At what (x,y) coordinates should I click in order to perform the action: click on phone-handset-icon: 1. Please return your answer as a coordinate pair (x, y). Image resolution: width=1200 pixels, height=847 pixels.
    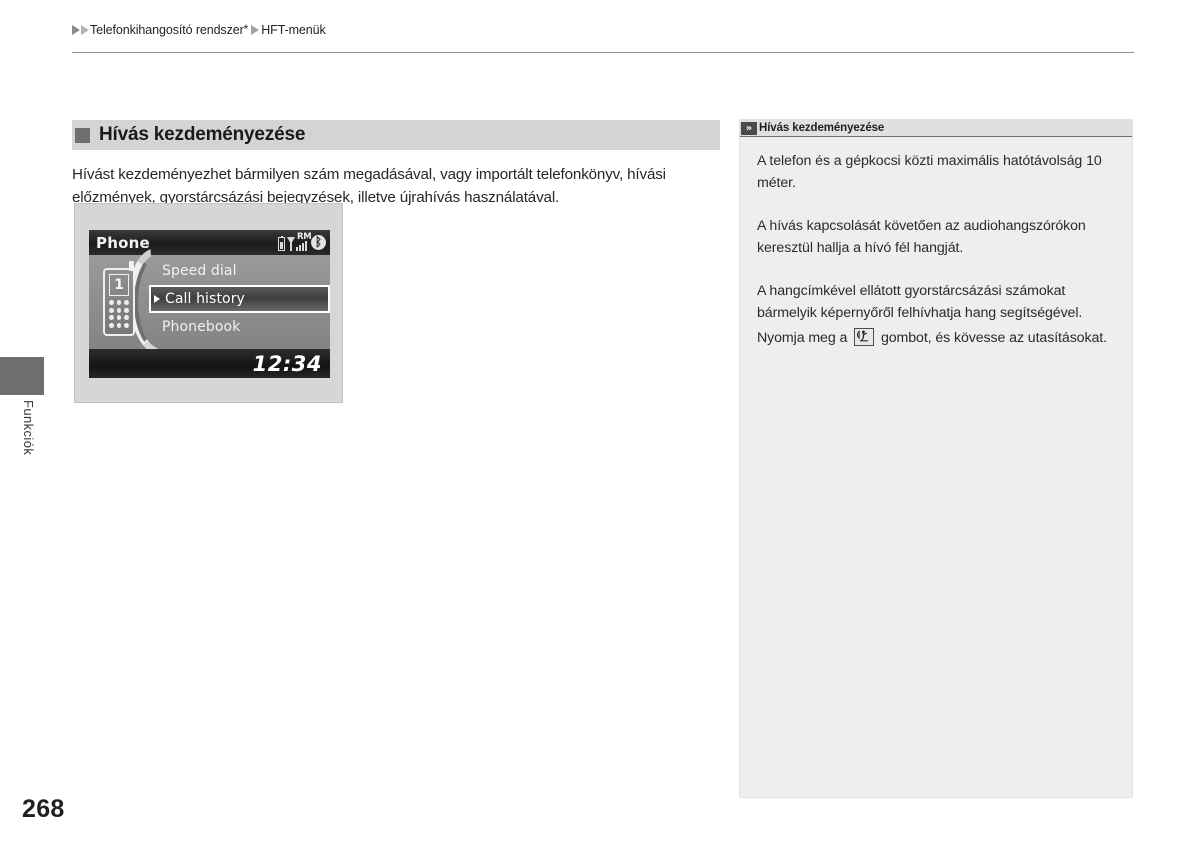
    Looking at the image, I should click on (123, 301).